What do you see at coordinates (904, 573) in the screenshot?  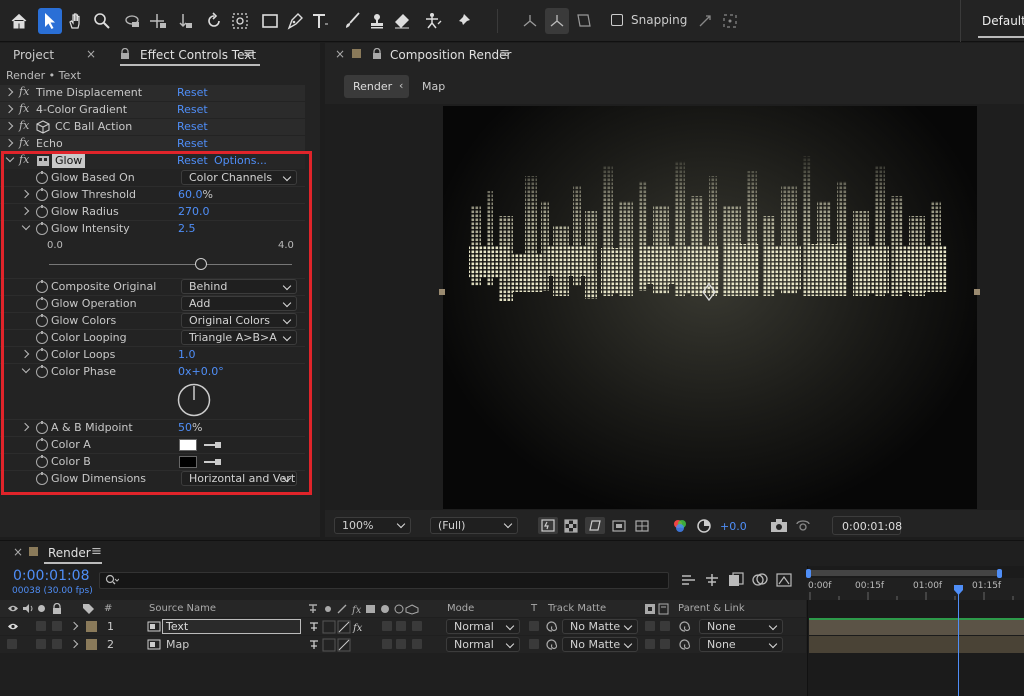 I see `work-area-bar` at bounding box center [904, 573].